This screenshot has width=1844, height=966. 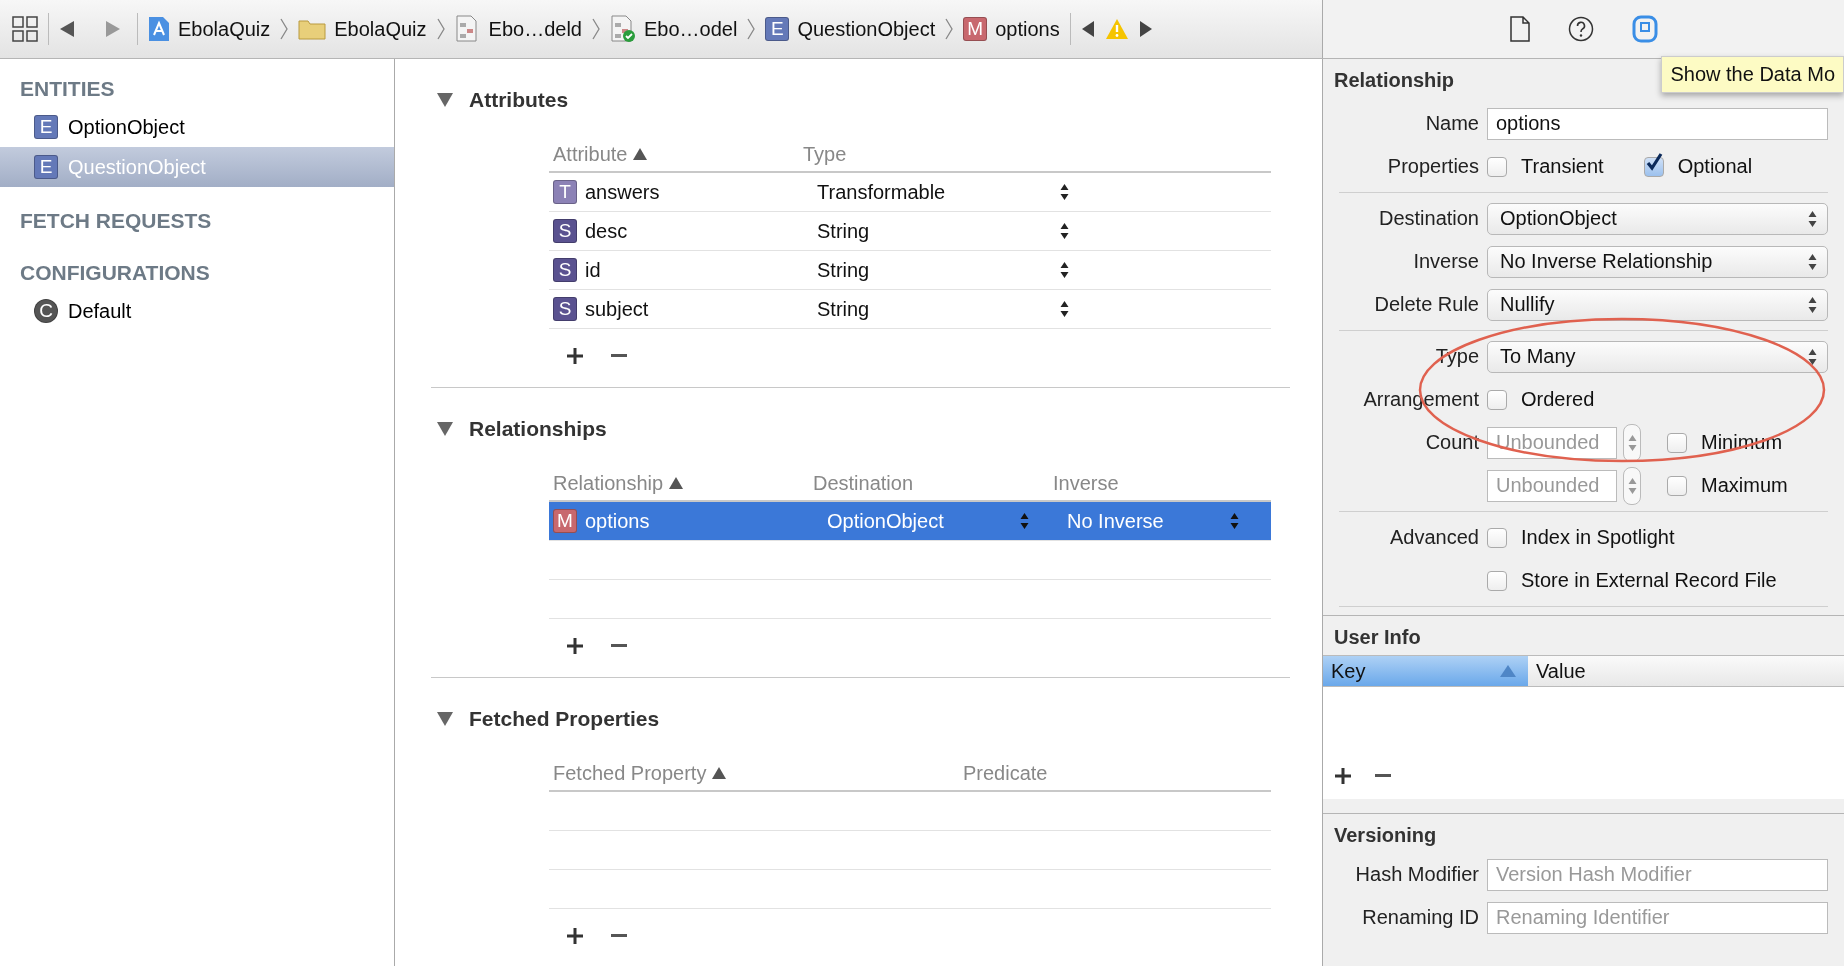 I want to click on checkbox-label: Ordered, so click(x=1558, y=399).